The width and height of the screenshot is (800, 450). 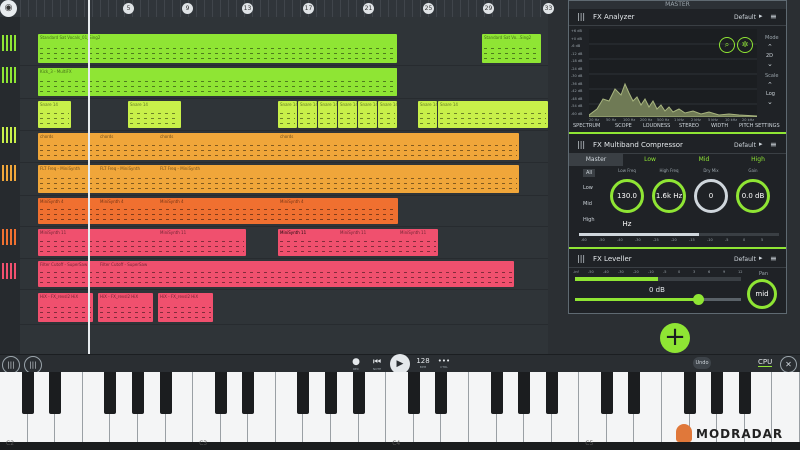 What do you see at coordinates (377, 364) in the screenshot?
I see `note-button: ⏮ NOTE` at bounding box center [377, 364].